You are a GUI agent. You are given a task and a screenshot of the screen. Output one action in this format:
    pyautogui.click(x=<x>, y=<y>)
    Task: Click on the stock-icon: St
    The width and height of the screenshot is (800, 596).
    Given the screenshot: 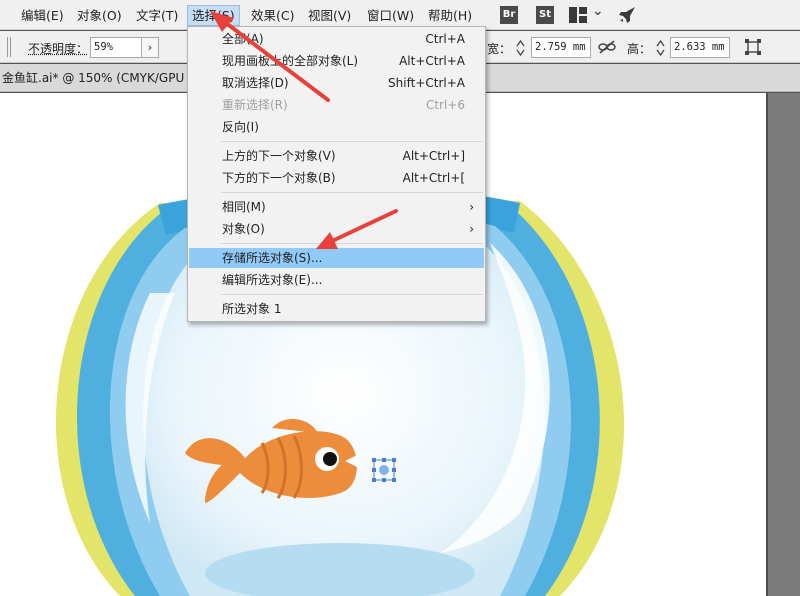 What is the action you would take?
    pyautogui.click(x=545, y=15)
    